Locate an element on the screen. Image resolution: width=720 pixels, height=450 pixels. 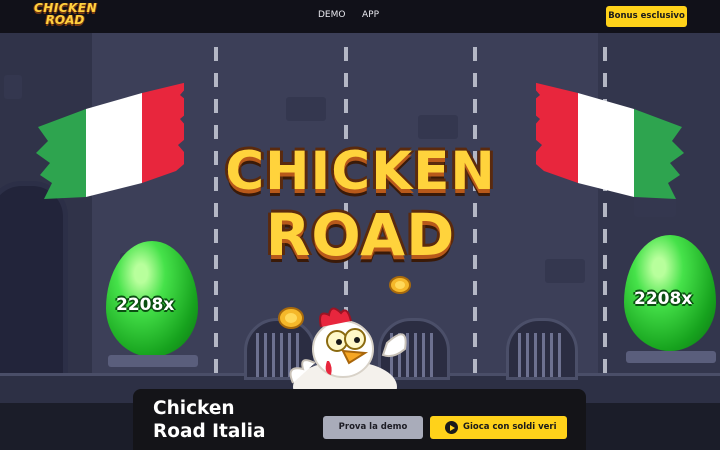
arched-doorway is located at coordinates (34, 286).